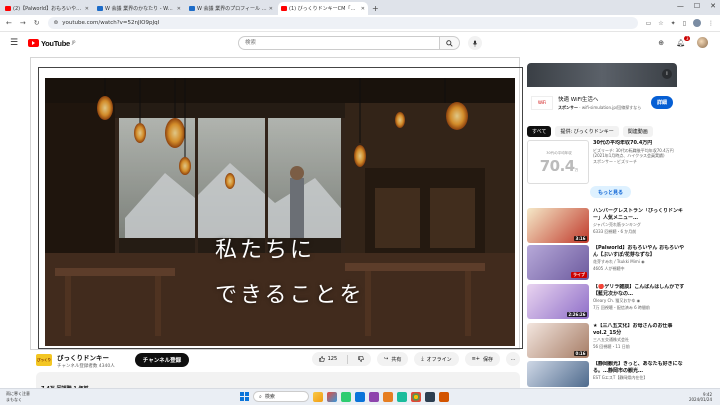 This screenshot has width=720, height=405. Describe the element at coordinates (602, 172) in the screenshot. I see `sponsored-item: 30代の平均年収 70.4万 30代の平均年収70.4万円 ビズリーチ` at that location.